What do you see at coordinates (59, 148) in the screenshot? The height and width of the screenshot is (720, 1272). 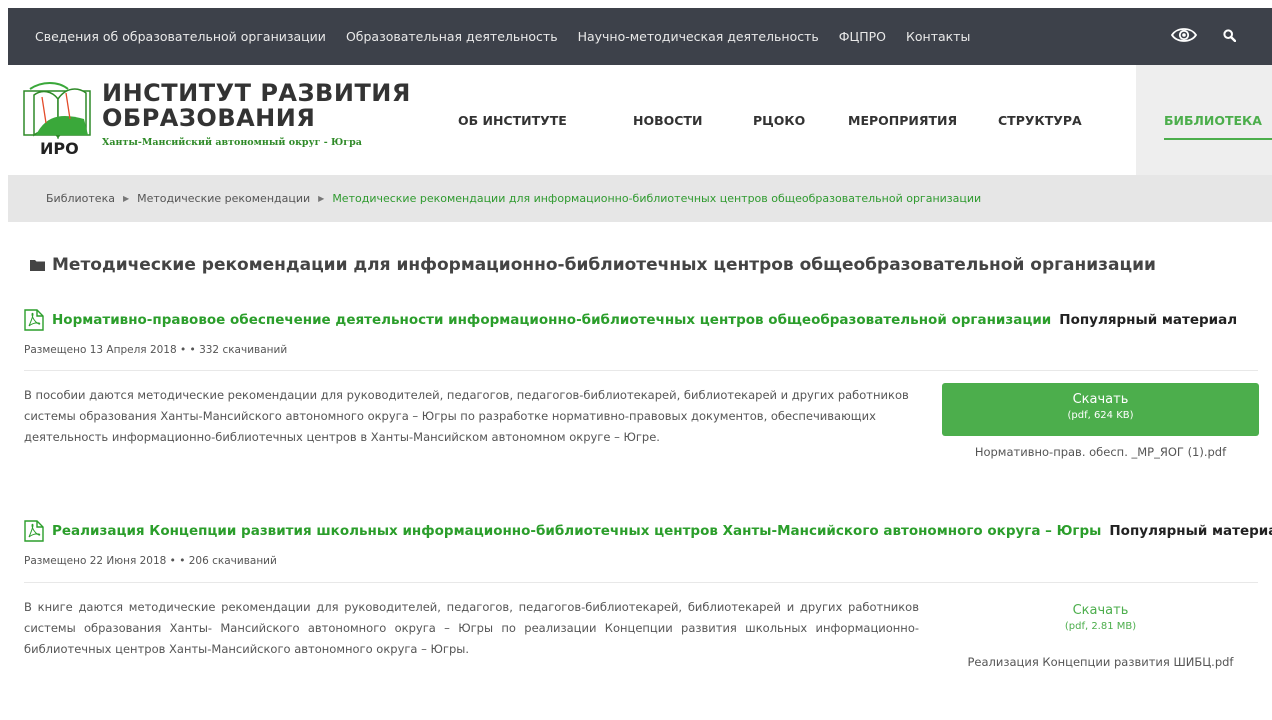 I see `logo-abbr: ИРО` at bounding box center [59, 148].